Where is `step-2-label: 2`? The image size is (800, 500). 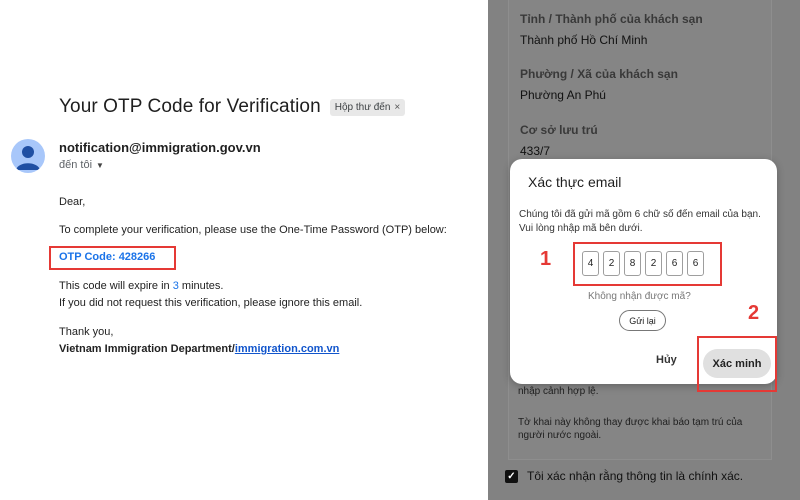
step-2-label: 2 is located at coordinates (754, 313).